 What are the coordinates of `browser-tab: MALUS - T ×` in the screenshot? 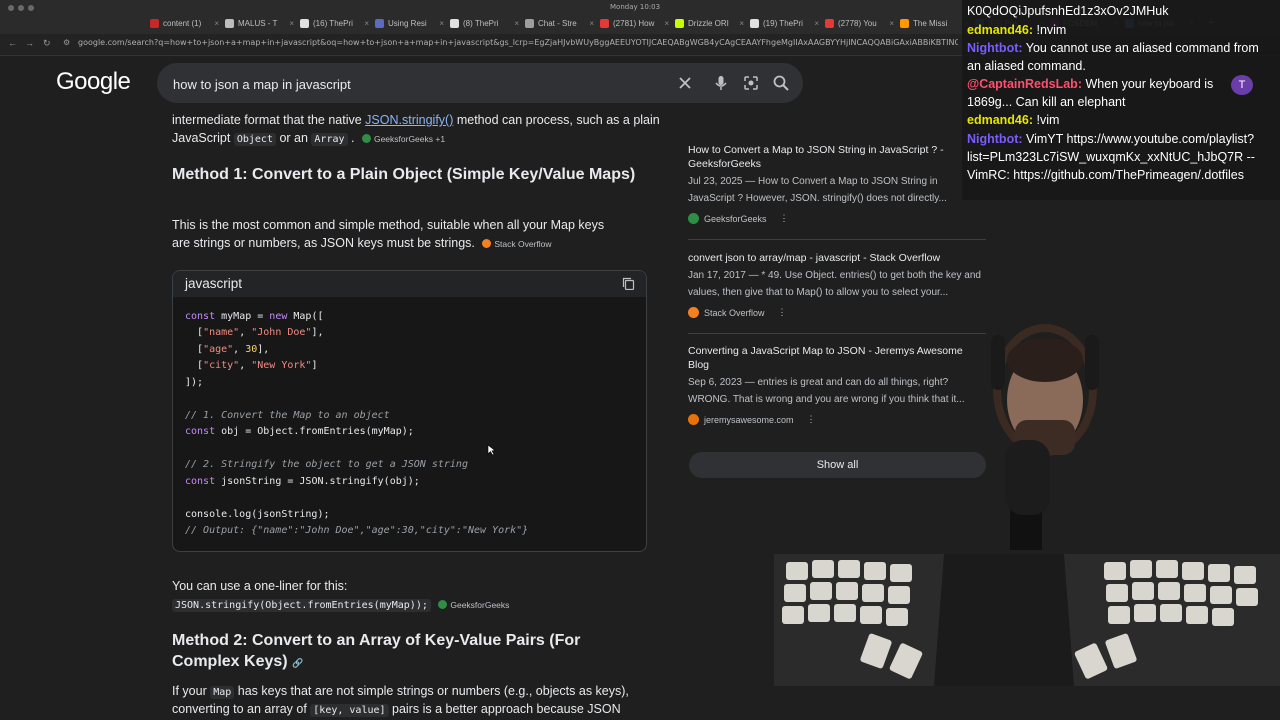 It's located at (259, 23).